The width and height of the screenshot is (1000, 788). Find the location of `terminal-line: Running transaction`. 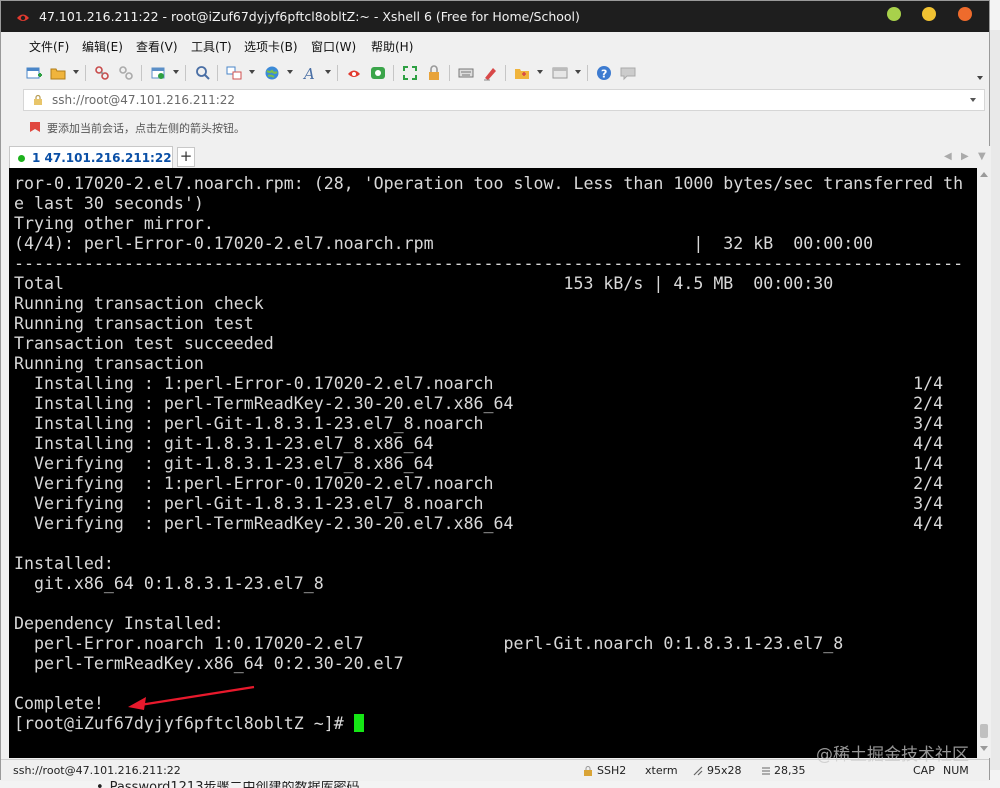

terminal-line: Running transaction is located at coordinates (109, 363).